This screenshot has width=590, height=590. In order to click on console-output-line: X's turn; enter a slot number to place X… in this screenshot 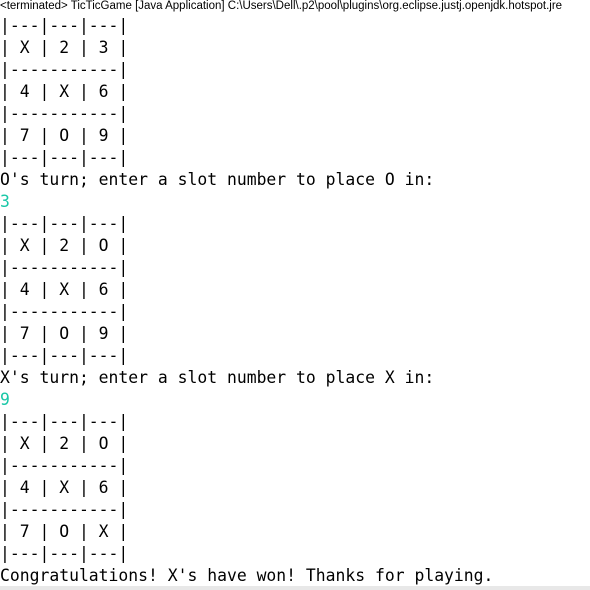, I will do `click(217, 377)`.